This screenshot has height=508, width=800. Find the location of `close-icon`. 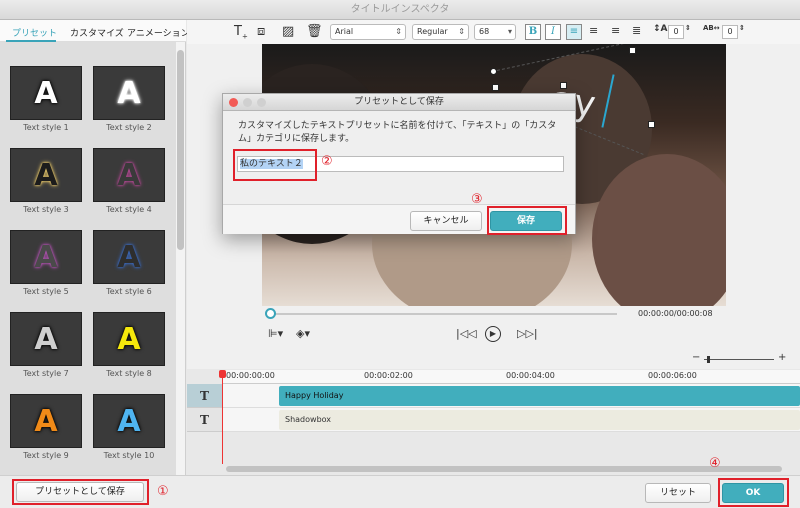

close-icon is located at coordinates (233, 102).